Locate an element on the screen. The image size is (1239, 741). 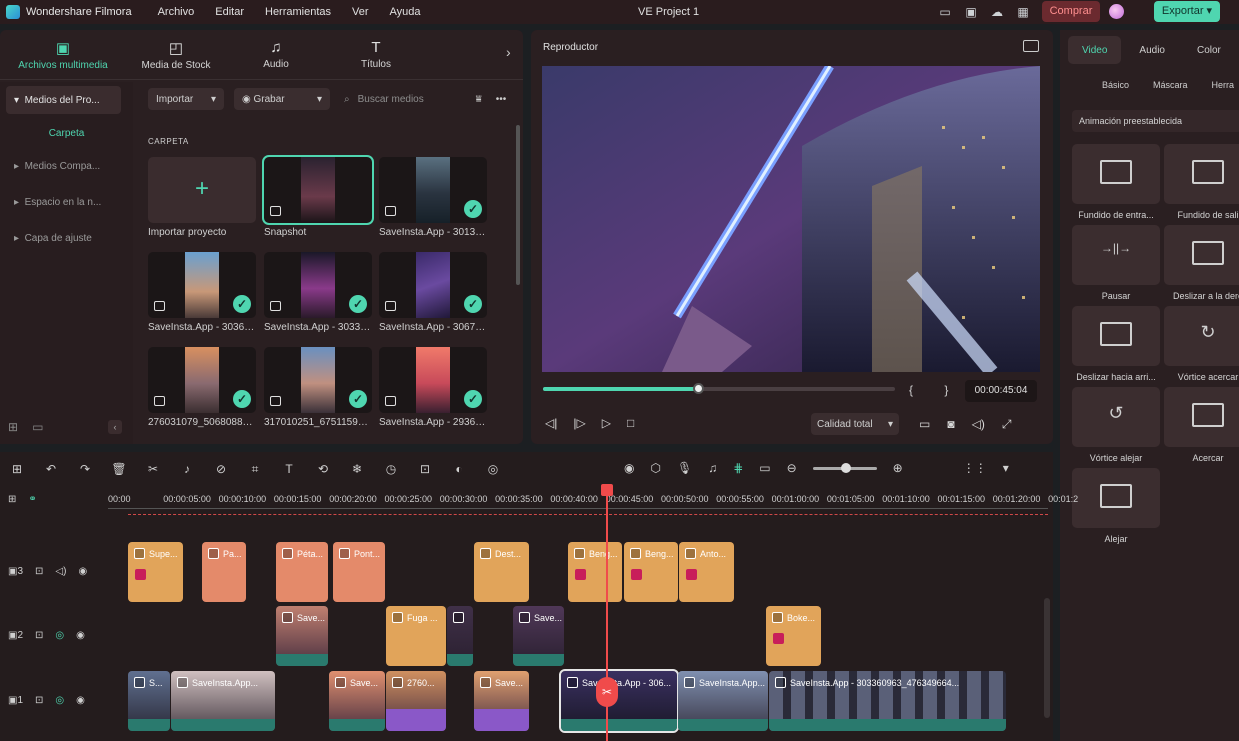
menu-herramientas: Herramientas is located at coordinates (298, 12).